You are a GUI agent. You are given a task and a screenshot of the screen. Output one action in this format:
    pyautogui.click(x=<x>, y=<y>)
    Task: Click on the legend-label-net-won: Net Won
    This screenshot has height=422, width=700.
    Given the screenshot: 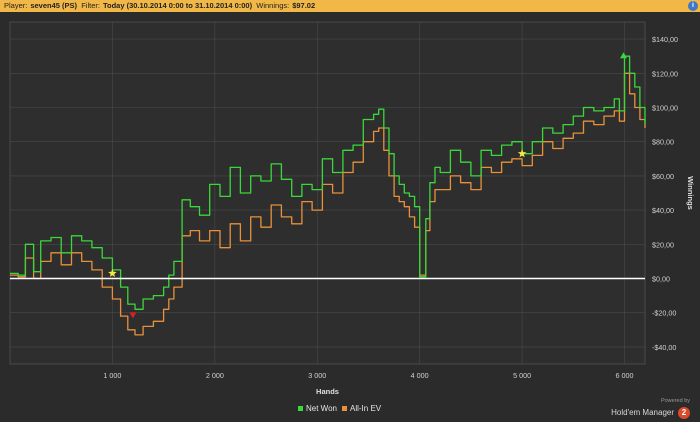 What is the action you would take?
    pyautogui.click(x=321, y=408)
    